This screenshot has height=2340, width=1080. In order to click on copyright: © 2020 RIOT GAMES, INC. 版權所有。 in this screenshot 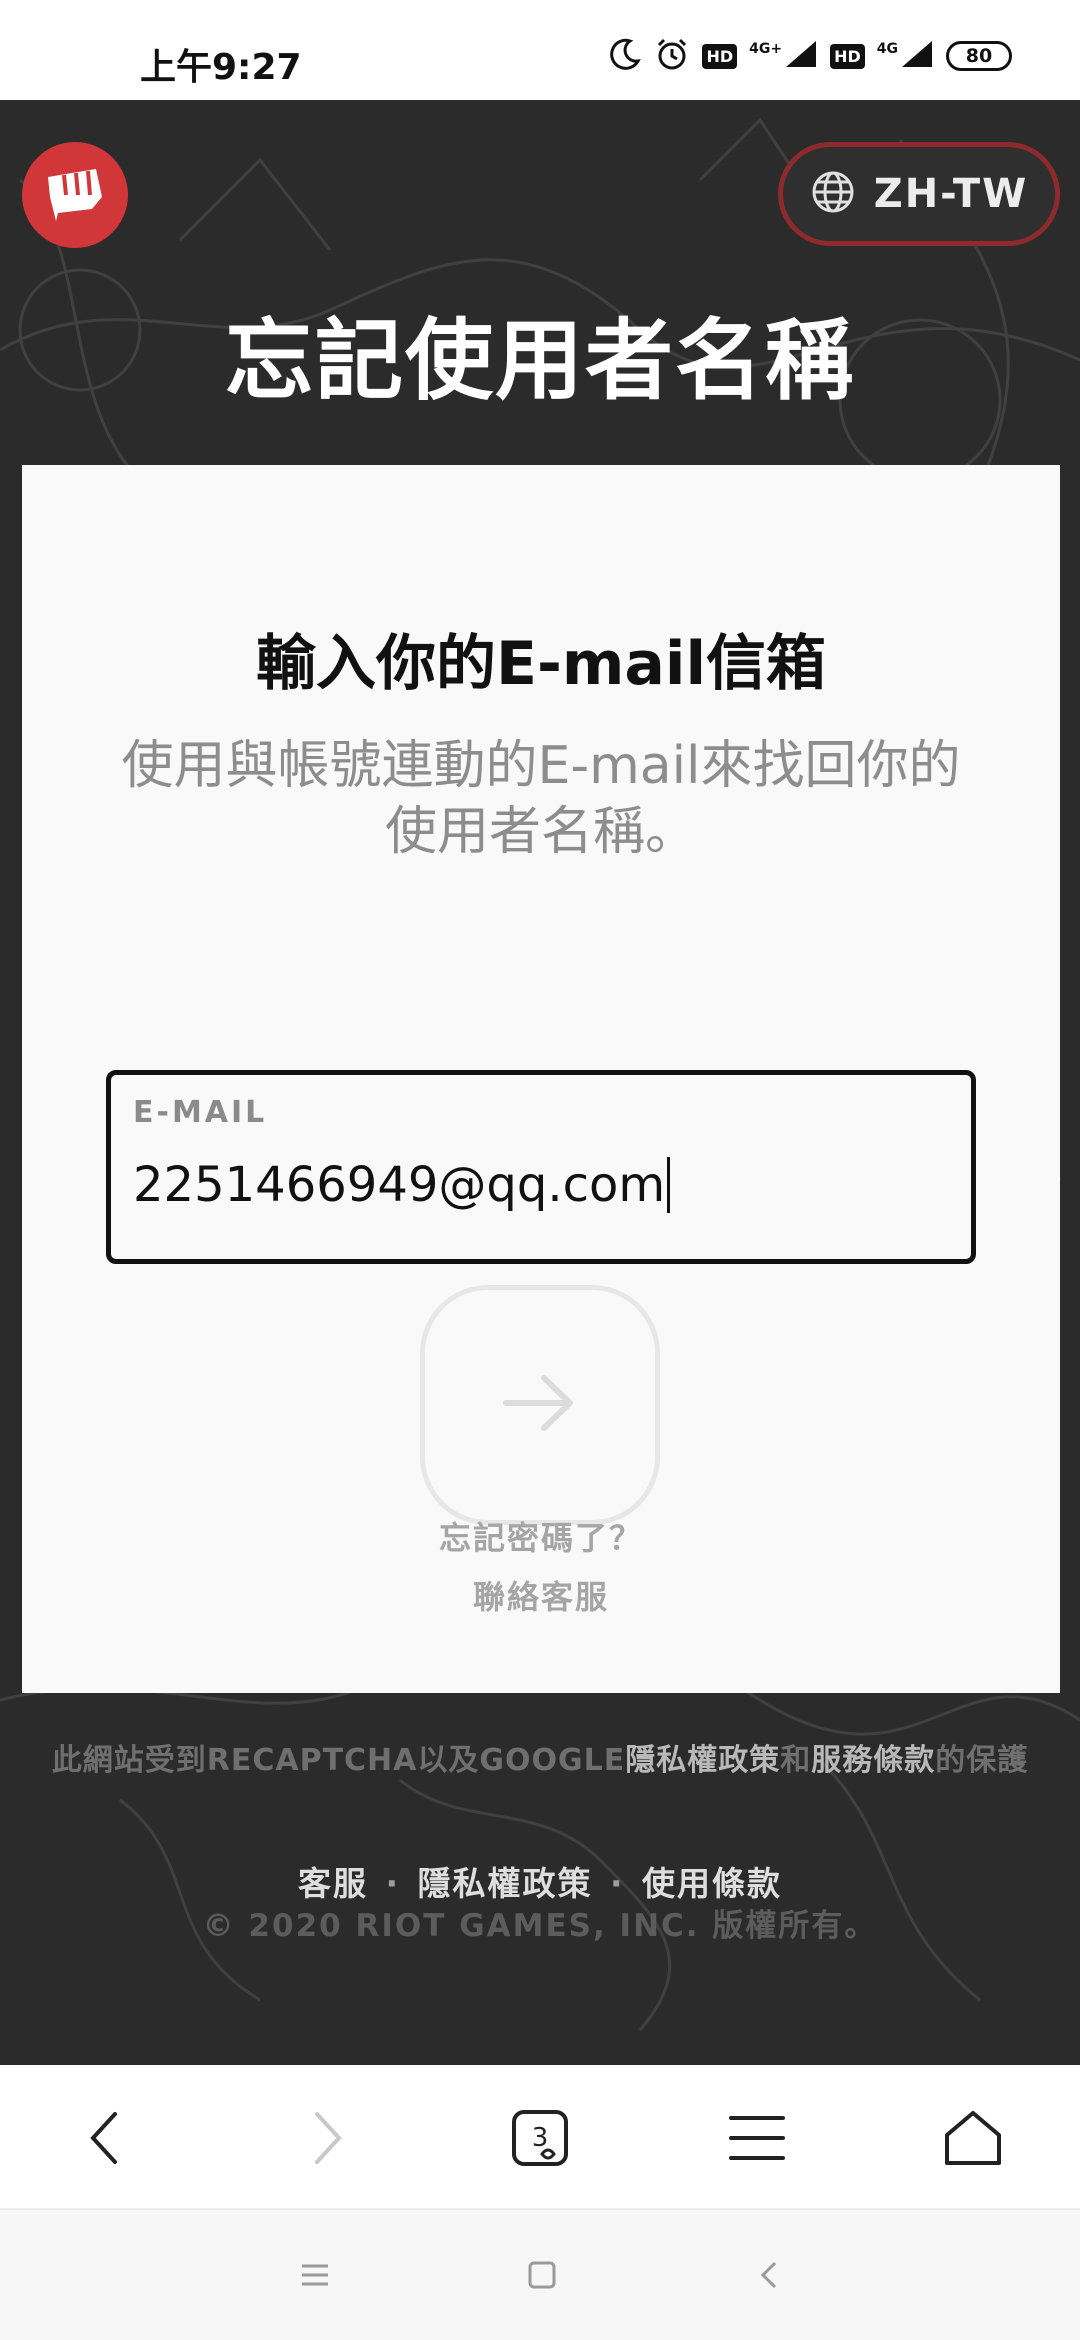, I will do `click(540, 1926)`.